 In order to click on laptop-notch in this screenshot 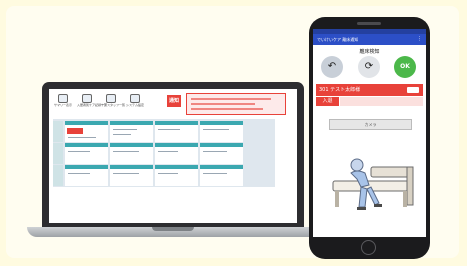, I will do `click(173, 229)`.